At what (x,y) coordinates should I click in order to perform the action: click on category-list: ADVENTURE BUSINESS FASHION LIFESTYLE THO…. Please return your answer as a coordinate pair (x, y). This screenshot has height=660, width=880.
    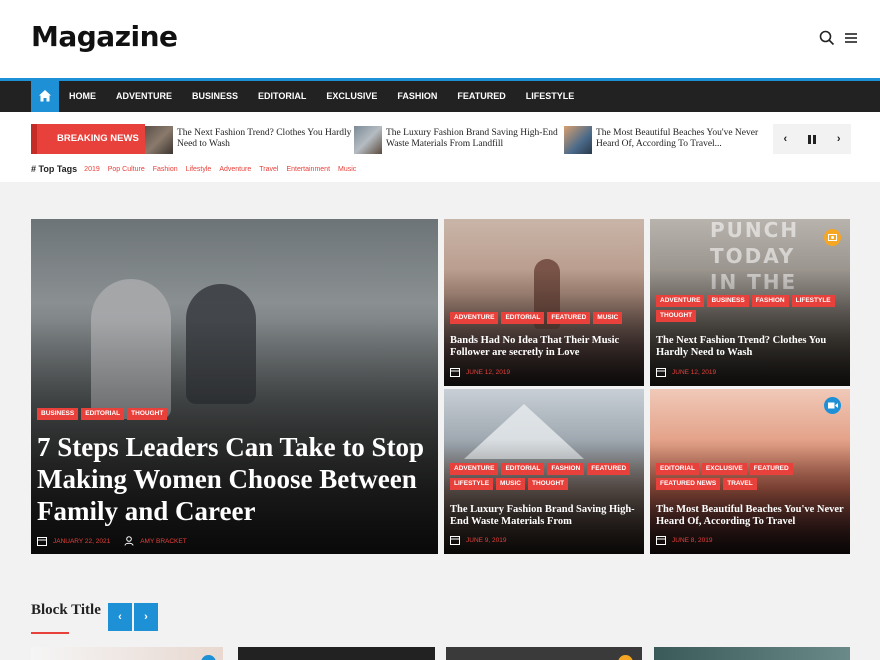
    Looking at the image, I should click on (751, 308).